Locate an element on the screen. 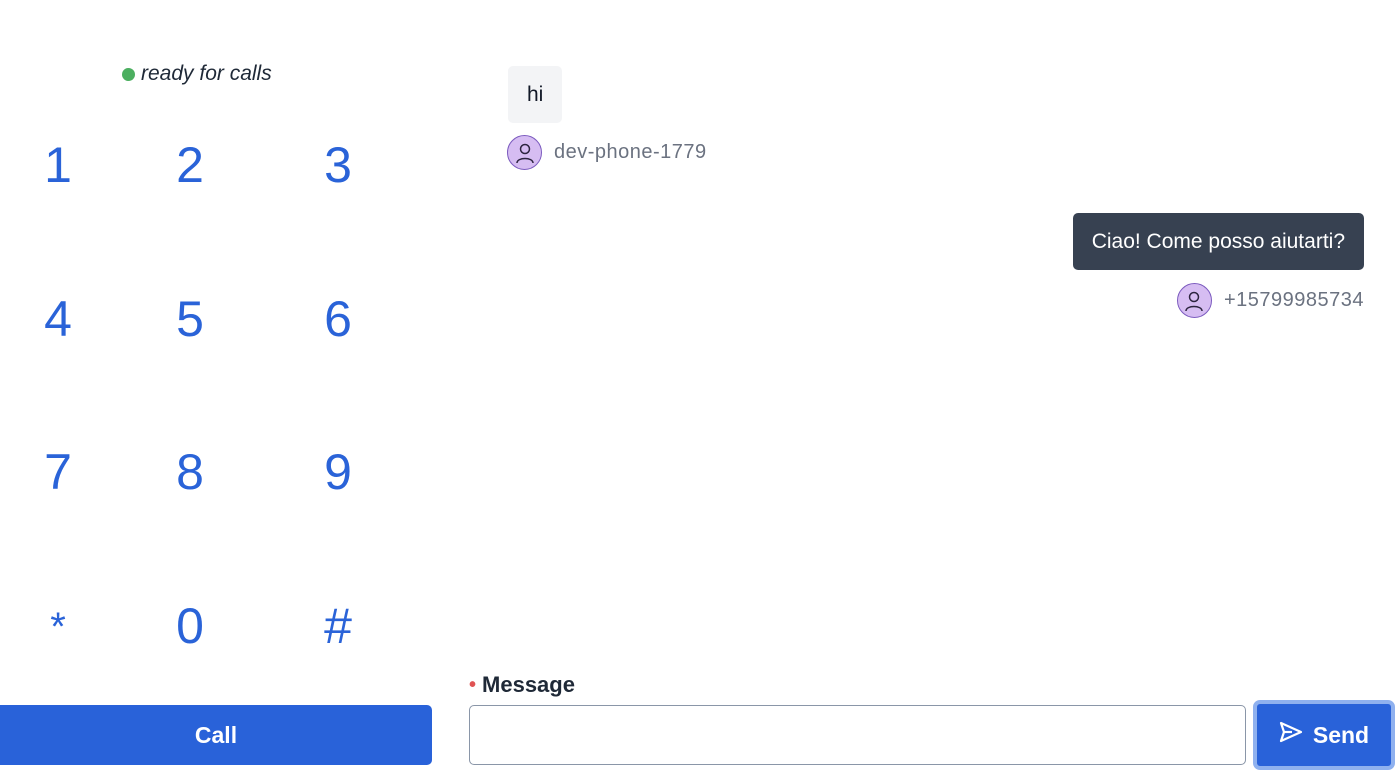 This screenshot has height=772, width=1396. message-text: hi is located at coordinates (535, 94).